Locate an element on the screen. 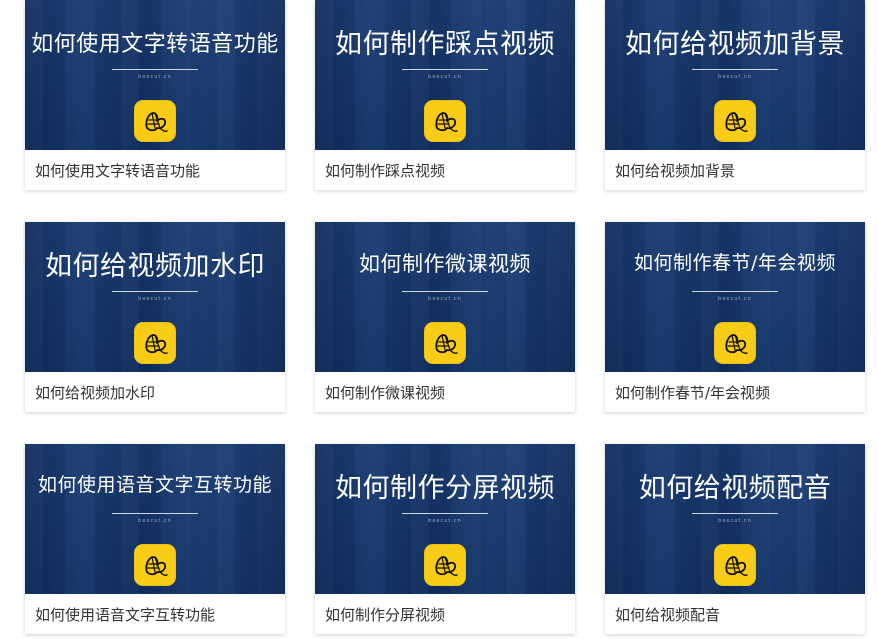 The image size is (878, 639). thumbnail-site-9: beecut.cn is located at coordinates (735, 521).